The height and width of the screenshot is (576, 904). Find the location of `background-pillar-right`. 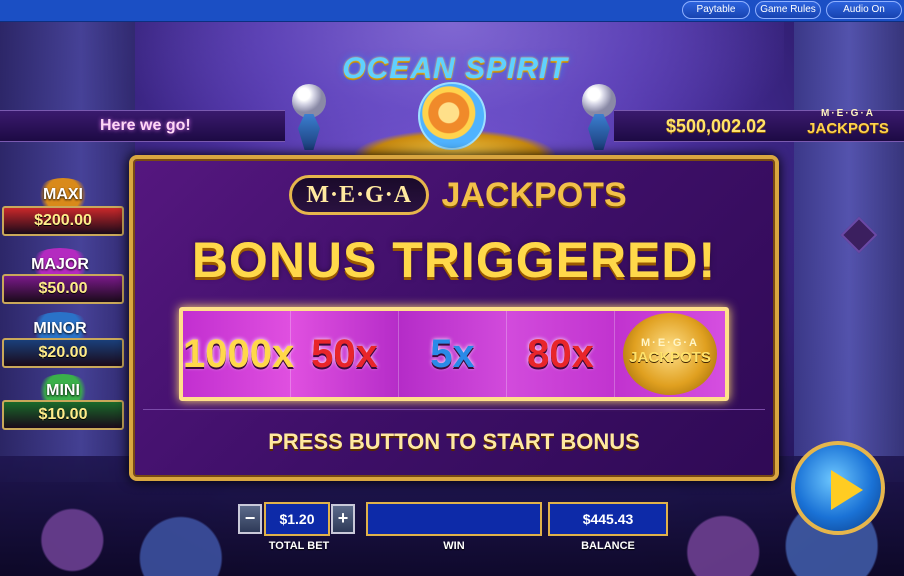

background-pillar-right is located at coordinates (849, 252).